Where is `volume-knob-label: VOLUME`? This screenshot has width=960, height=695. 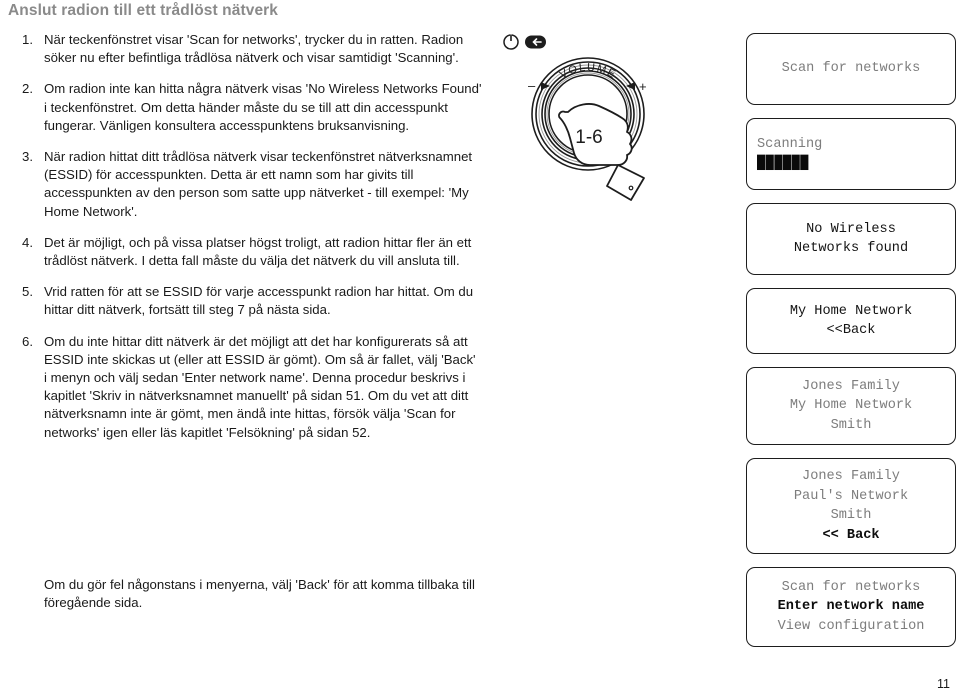 volume-knob-label: VOLUME is located at coordinates (588, 72).